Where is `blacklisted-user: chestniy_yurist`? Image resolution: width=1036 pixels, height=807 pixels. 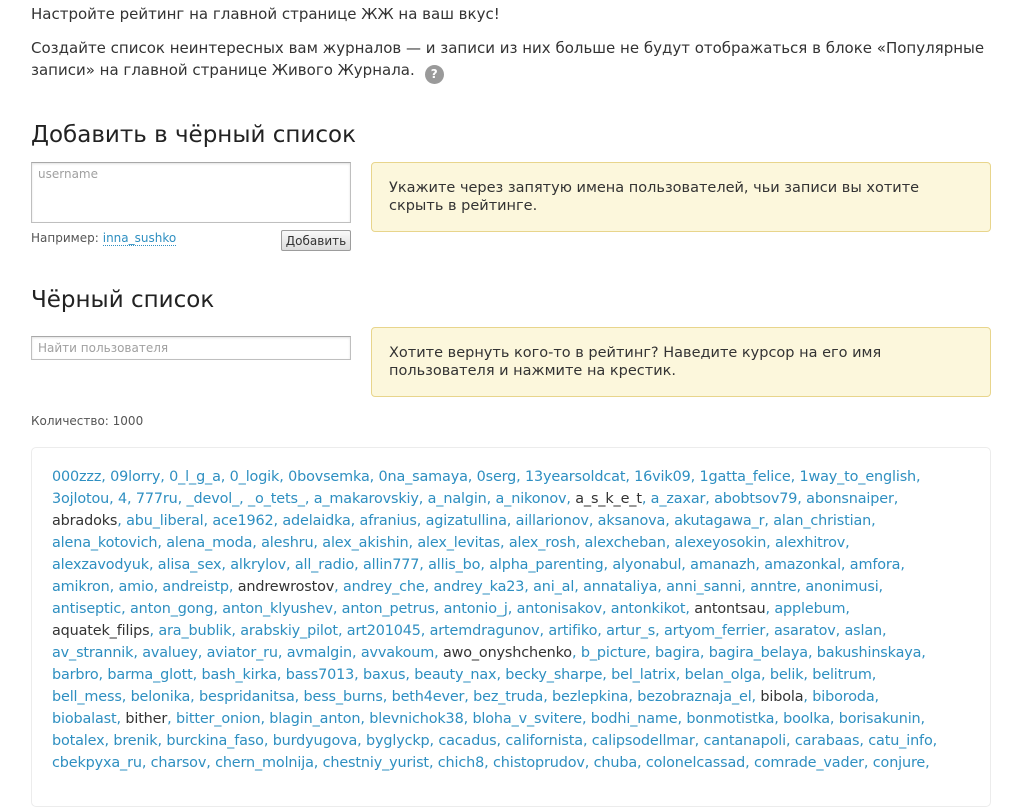 blacklisted-user: chestniy_yurist is located at coordinates (376, 763).